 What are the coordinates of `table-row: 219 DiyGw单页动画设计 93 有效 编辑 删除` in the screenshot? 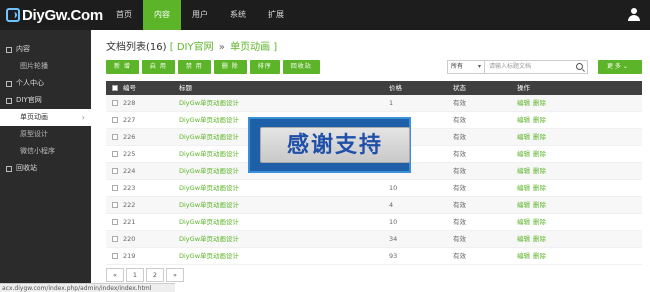 It's located at (374, 256).